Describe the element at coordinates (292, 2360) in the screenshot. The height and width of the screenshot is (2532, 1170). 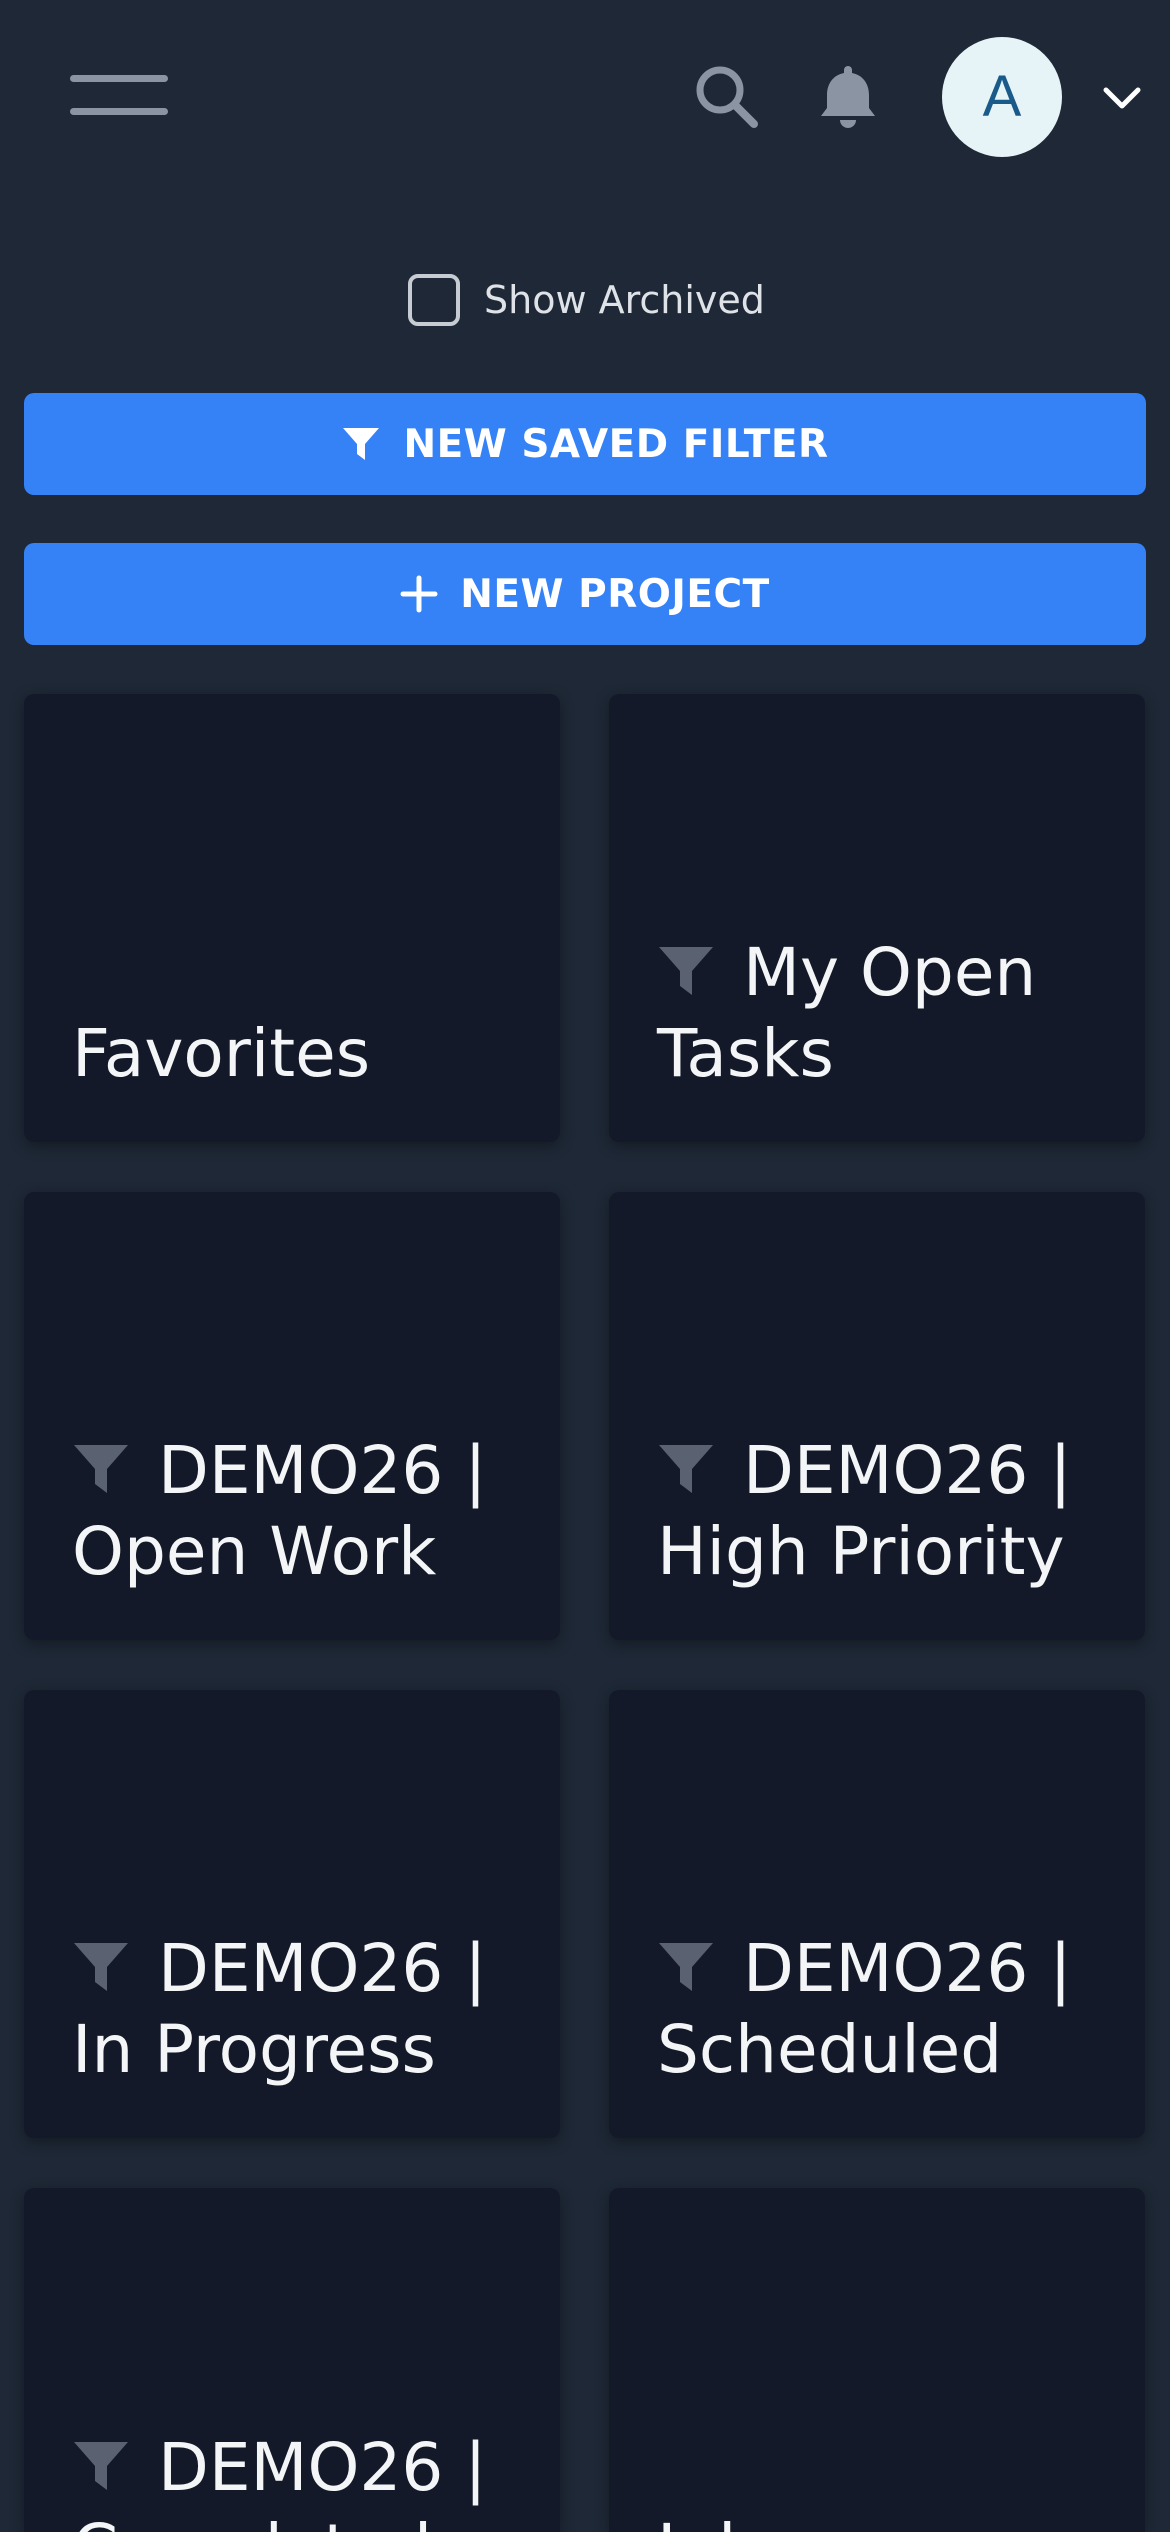
I see `saved-filter-card: DEMO26 | Completed` at that location.